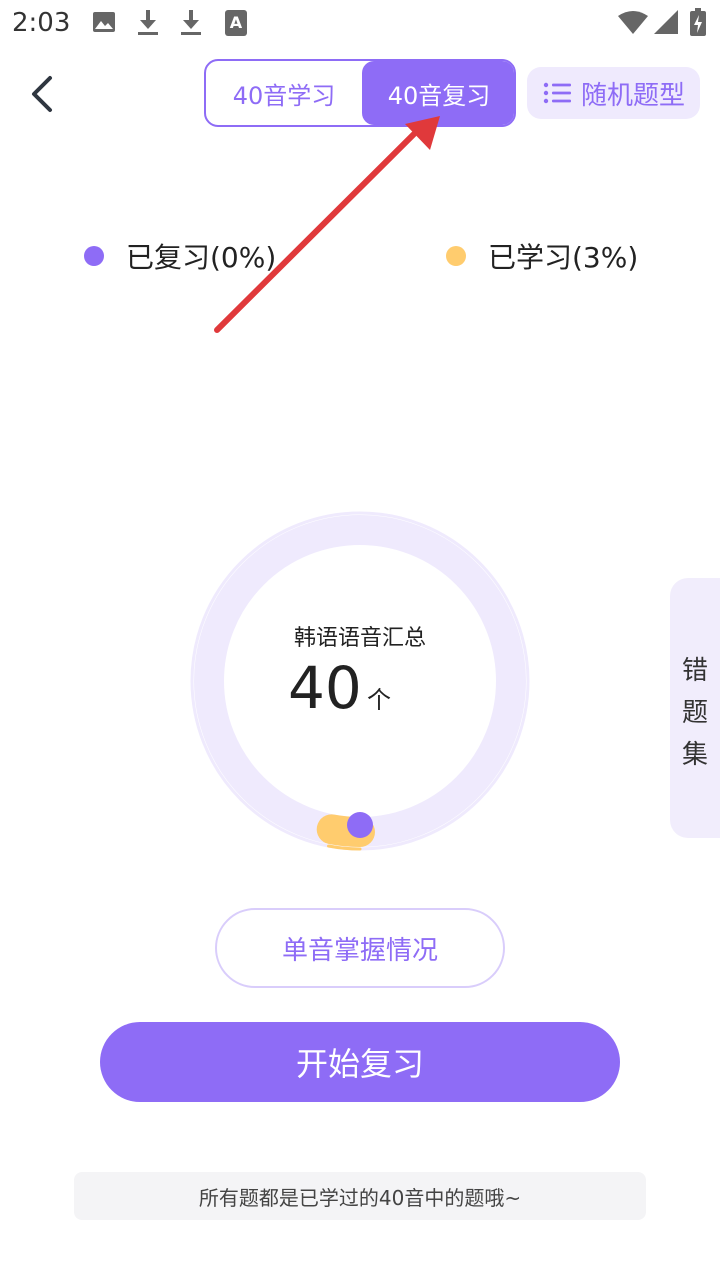 The height and width of the screenshot is (1280, 720). I want to click on signal-icon, so click(666, 22).